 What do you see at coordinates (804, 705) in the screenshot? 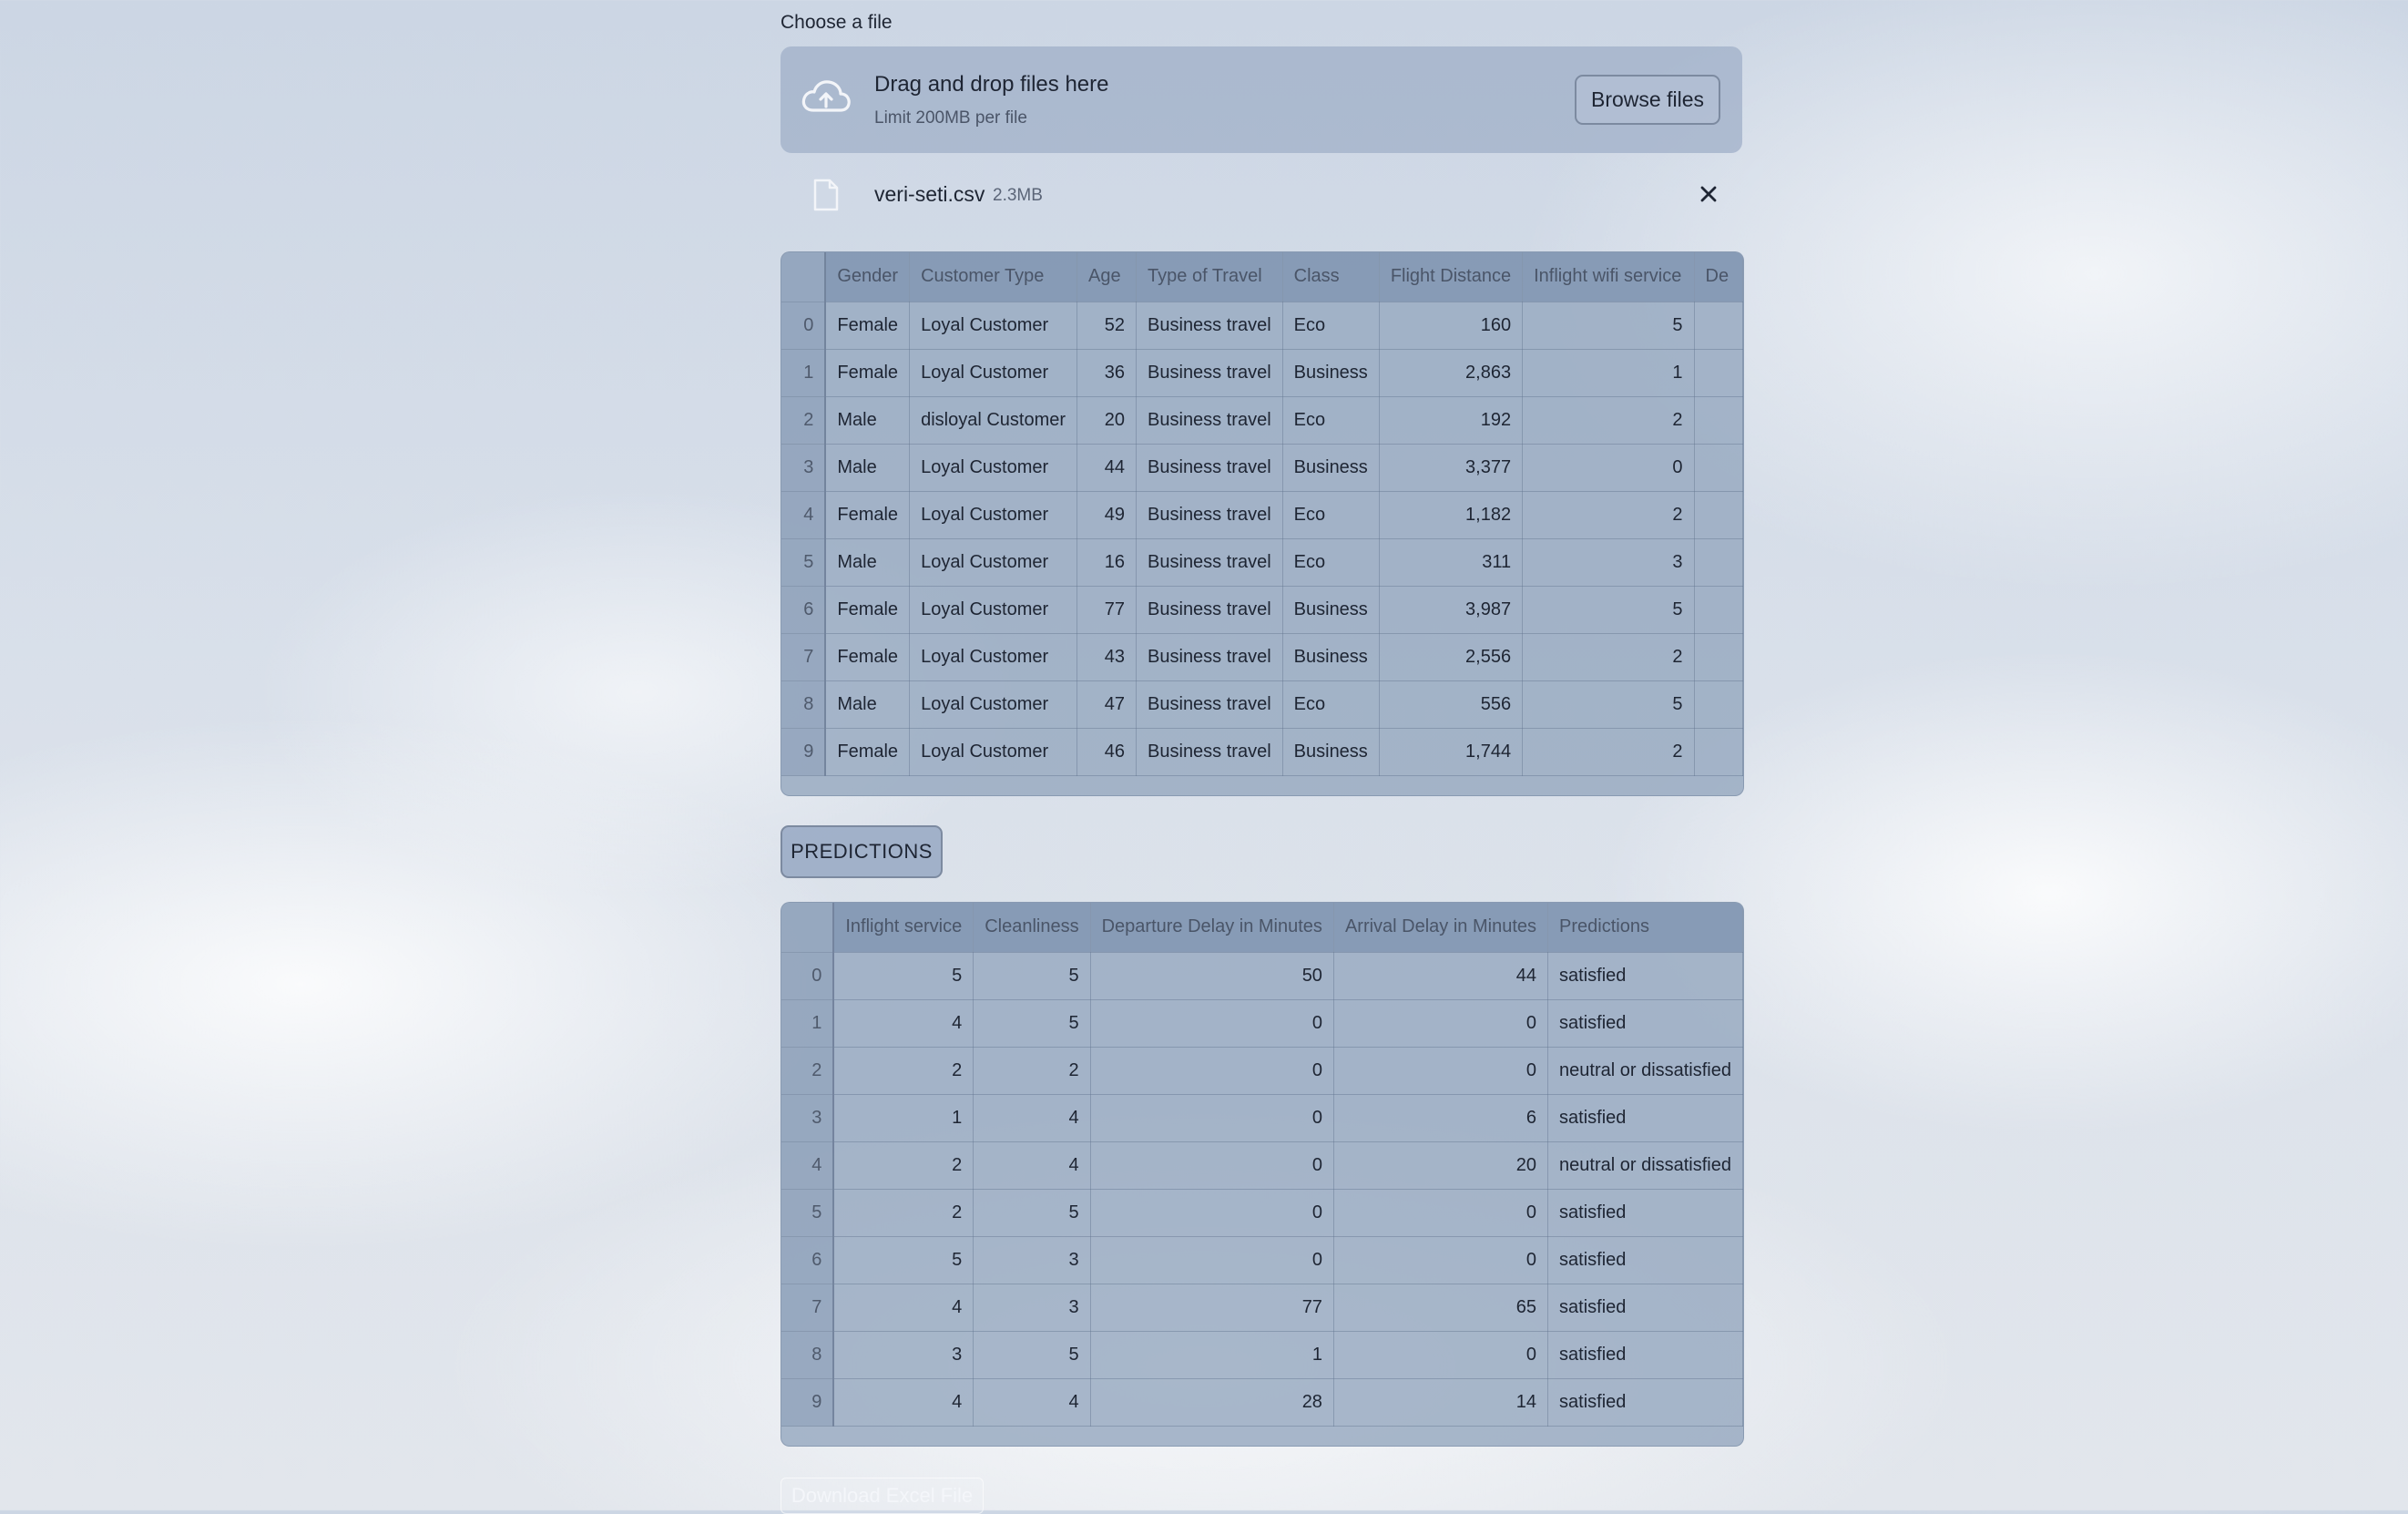
I see `row-index-cell: 8` at bounding box center [804, 705].